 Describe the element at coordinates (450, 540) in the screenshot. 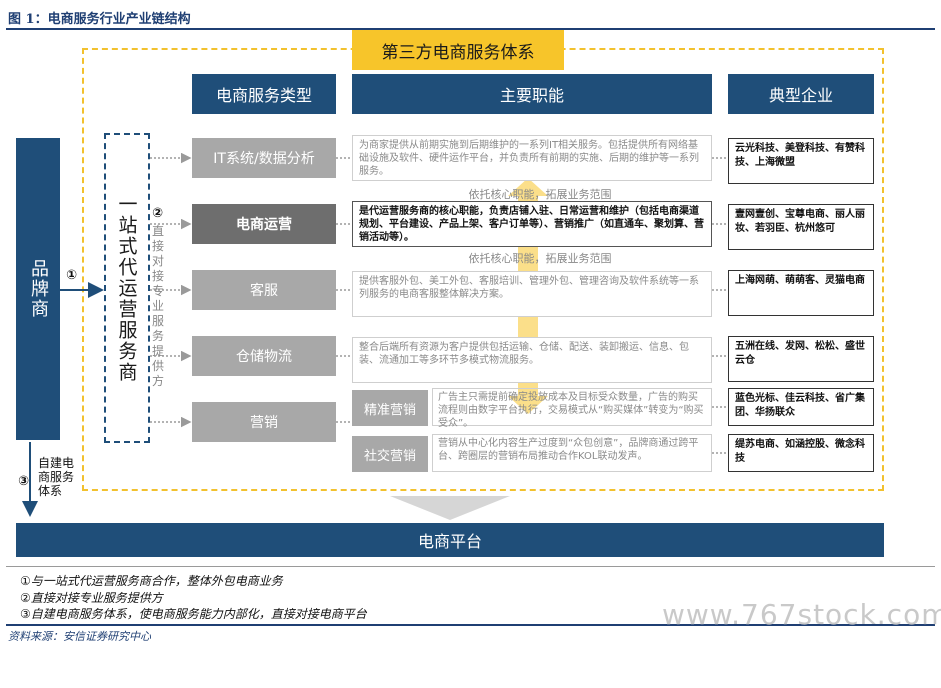

I see `ecommerce-platform-bar: 电商平台` at that location.